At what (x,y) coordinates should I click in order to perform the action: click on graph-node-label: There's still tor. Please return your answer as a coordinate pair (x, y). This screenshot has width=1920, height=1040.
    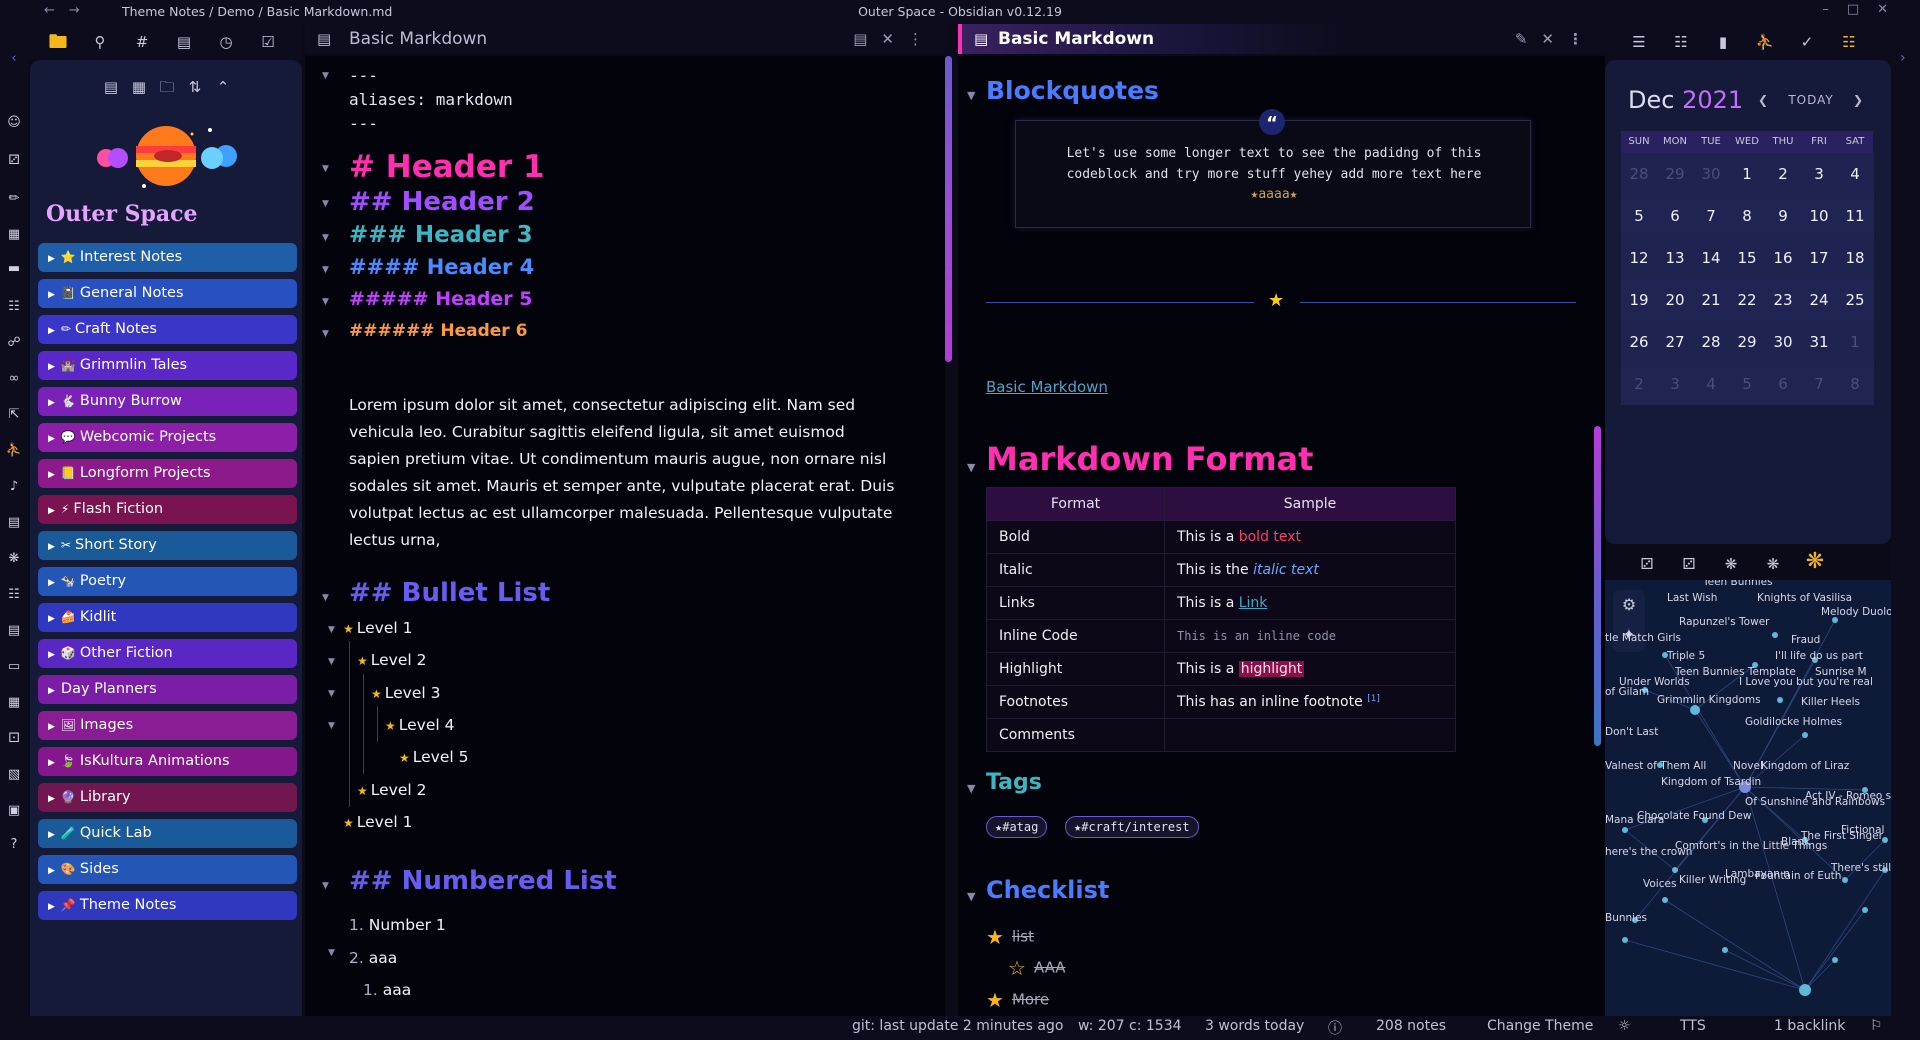
    Looking at the image, I should click on (1861, 868).